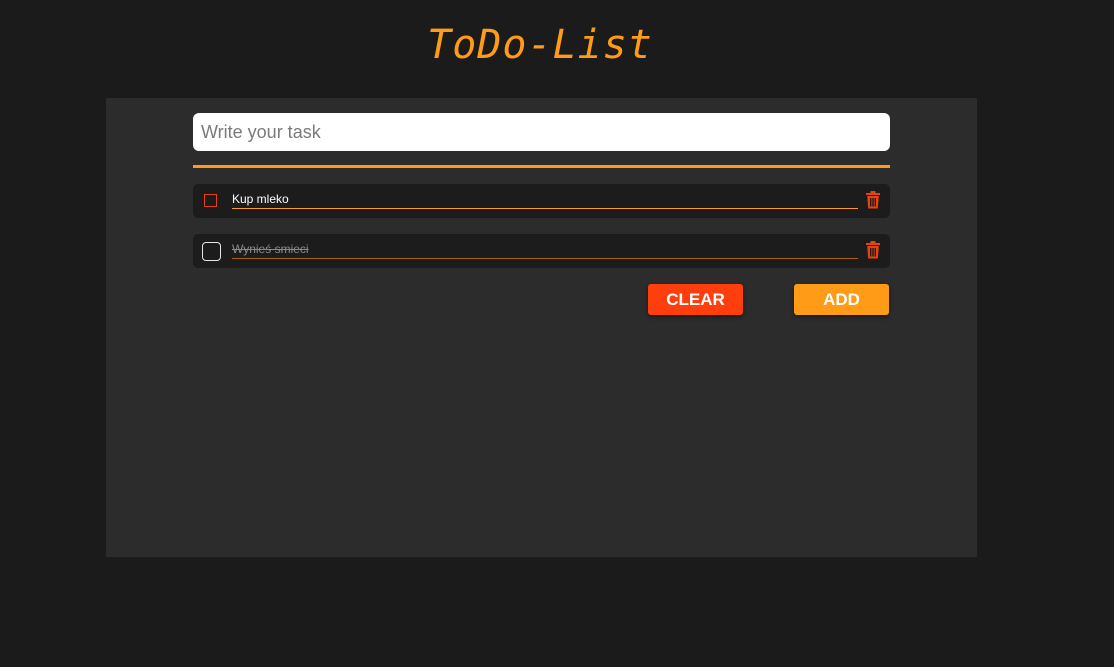 The image size is (1114, 667). I want to click on task-text: Kup mleko, so click(545, 200).